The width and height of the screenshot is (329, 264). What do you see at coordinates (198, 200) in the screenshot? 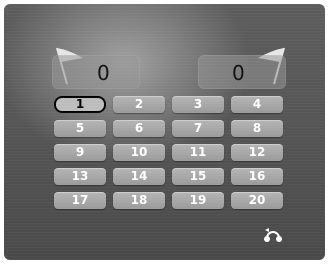
I see `number-button-19: 19` at bounding box center [198, 200].